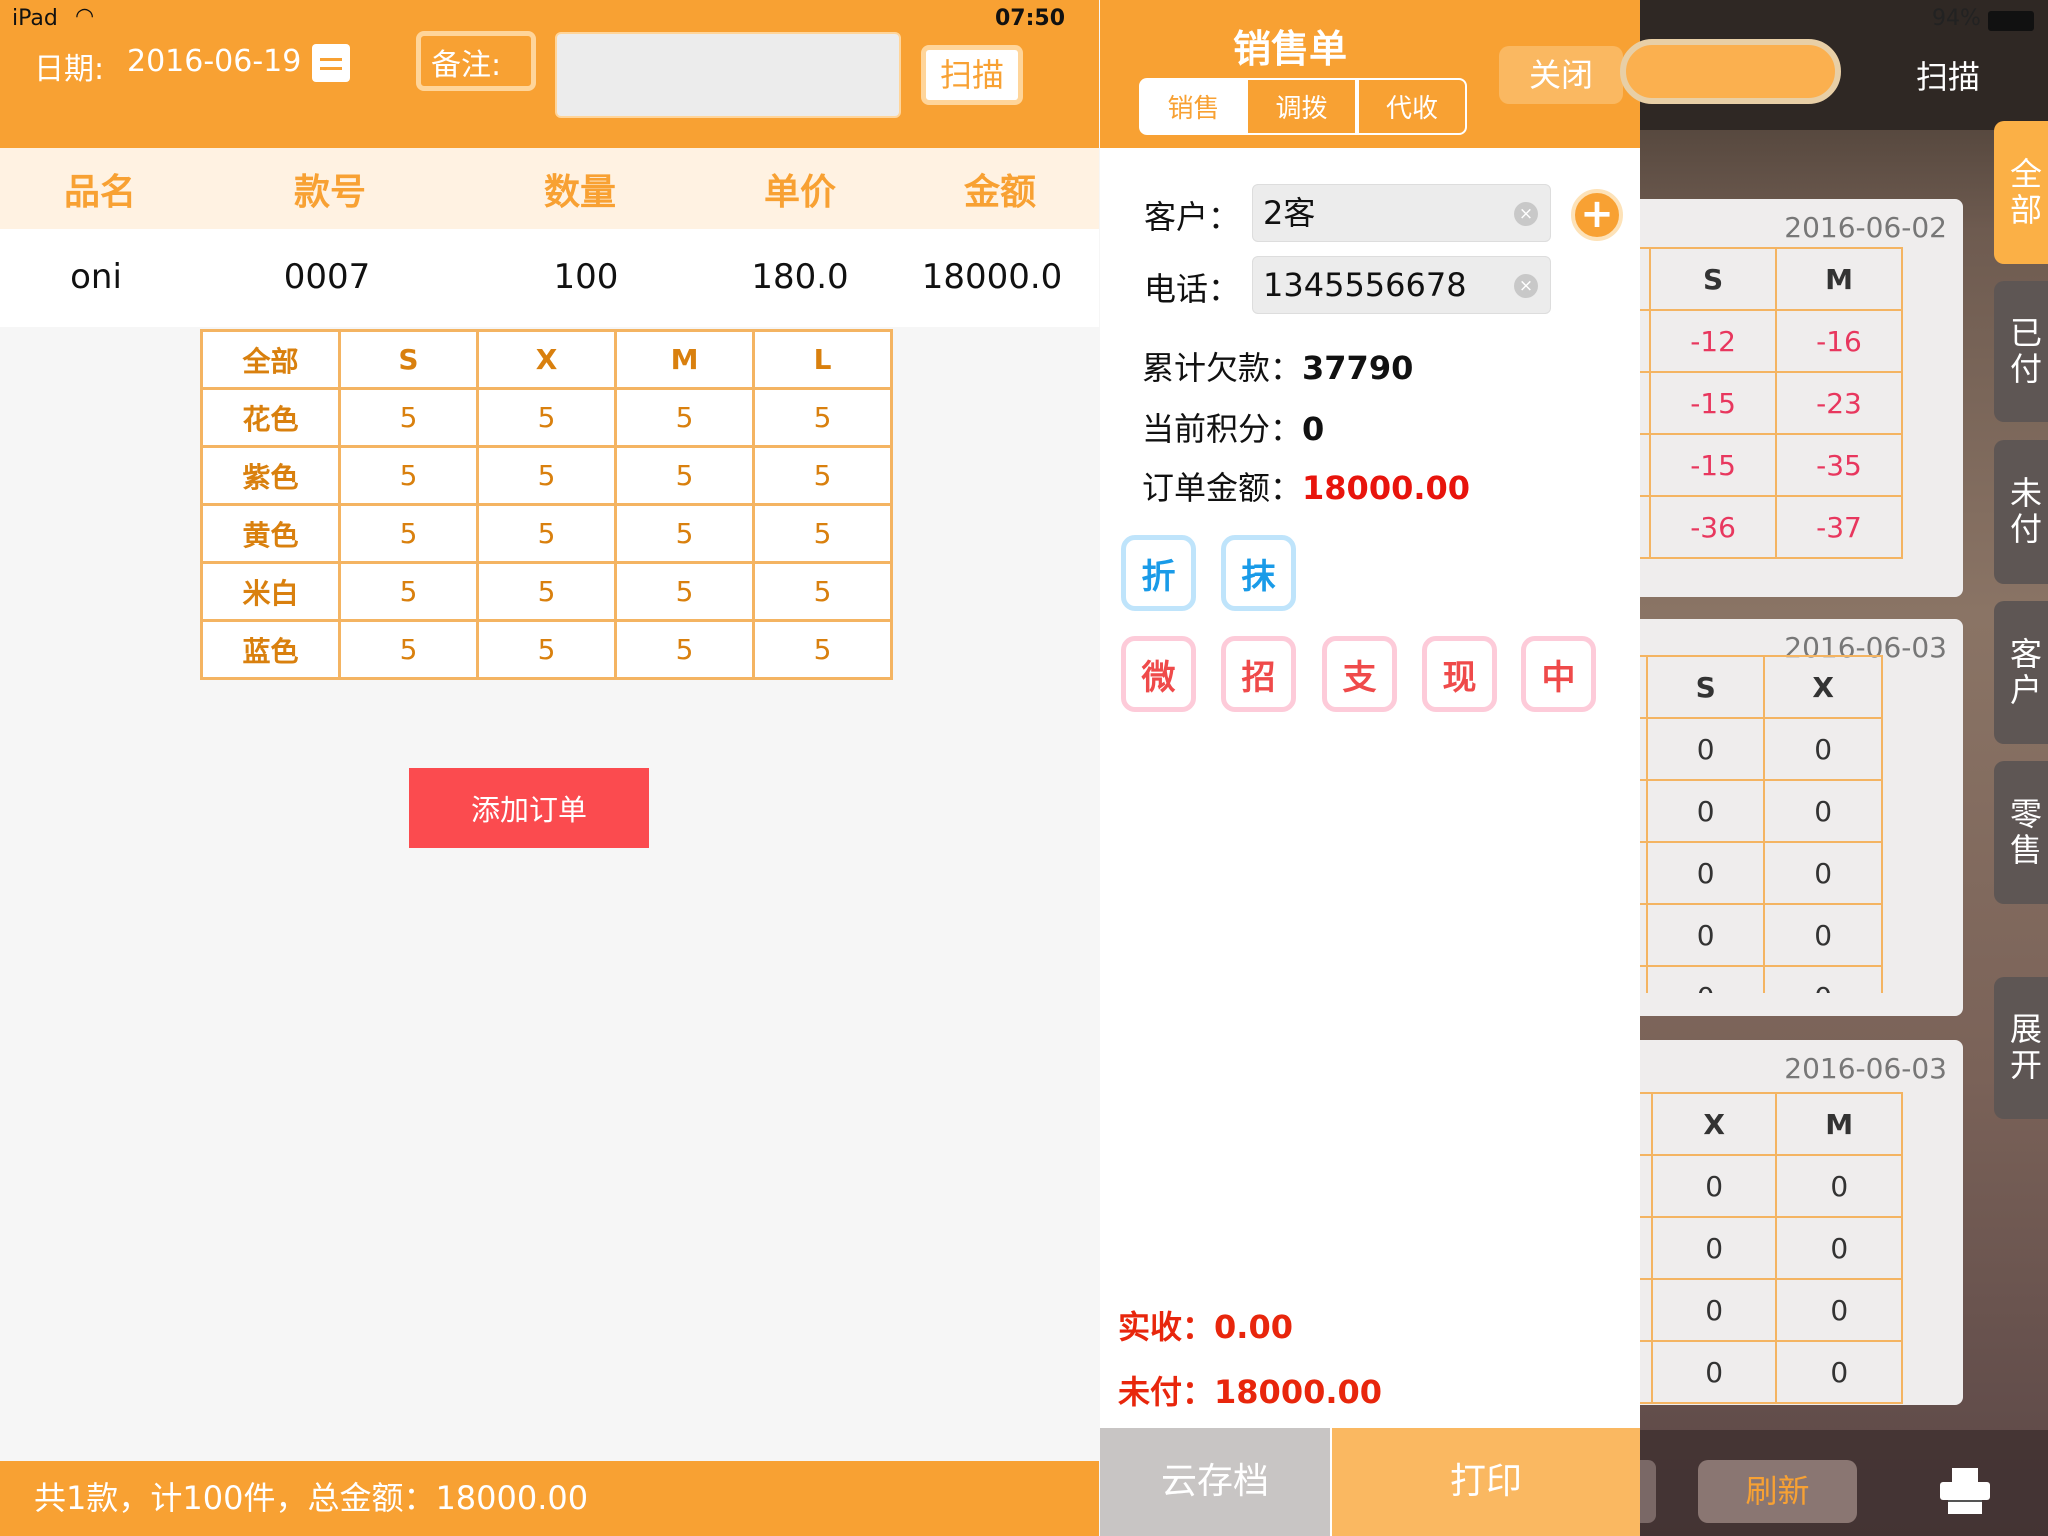 The width and height of the screenshot is (2048, 1536). What do you see at coordinates (2021, 672) in the screenshot?
I see `side-tab-customer: 客户` at bounding box center [2021, 672].